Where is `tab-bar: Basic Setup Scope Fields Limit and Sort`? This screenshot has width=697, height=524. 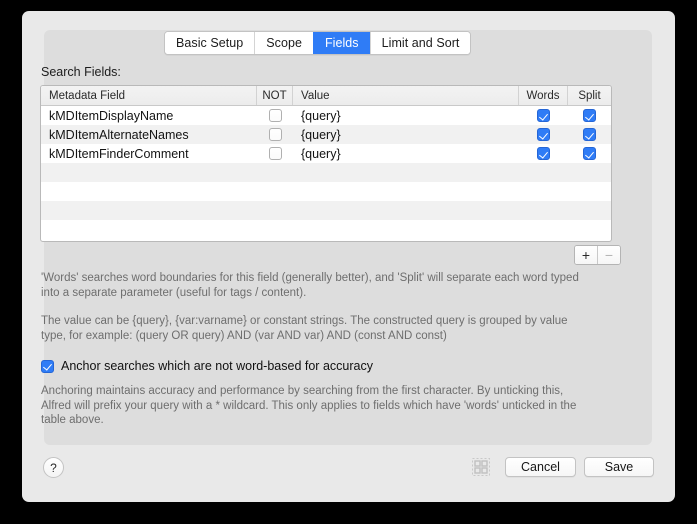
tab-bar: Basic Setup Scope Fields Limit and Sort is located at coordinates (318, 43).